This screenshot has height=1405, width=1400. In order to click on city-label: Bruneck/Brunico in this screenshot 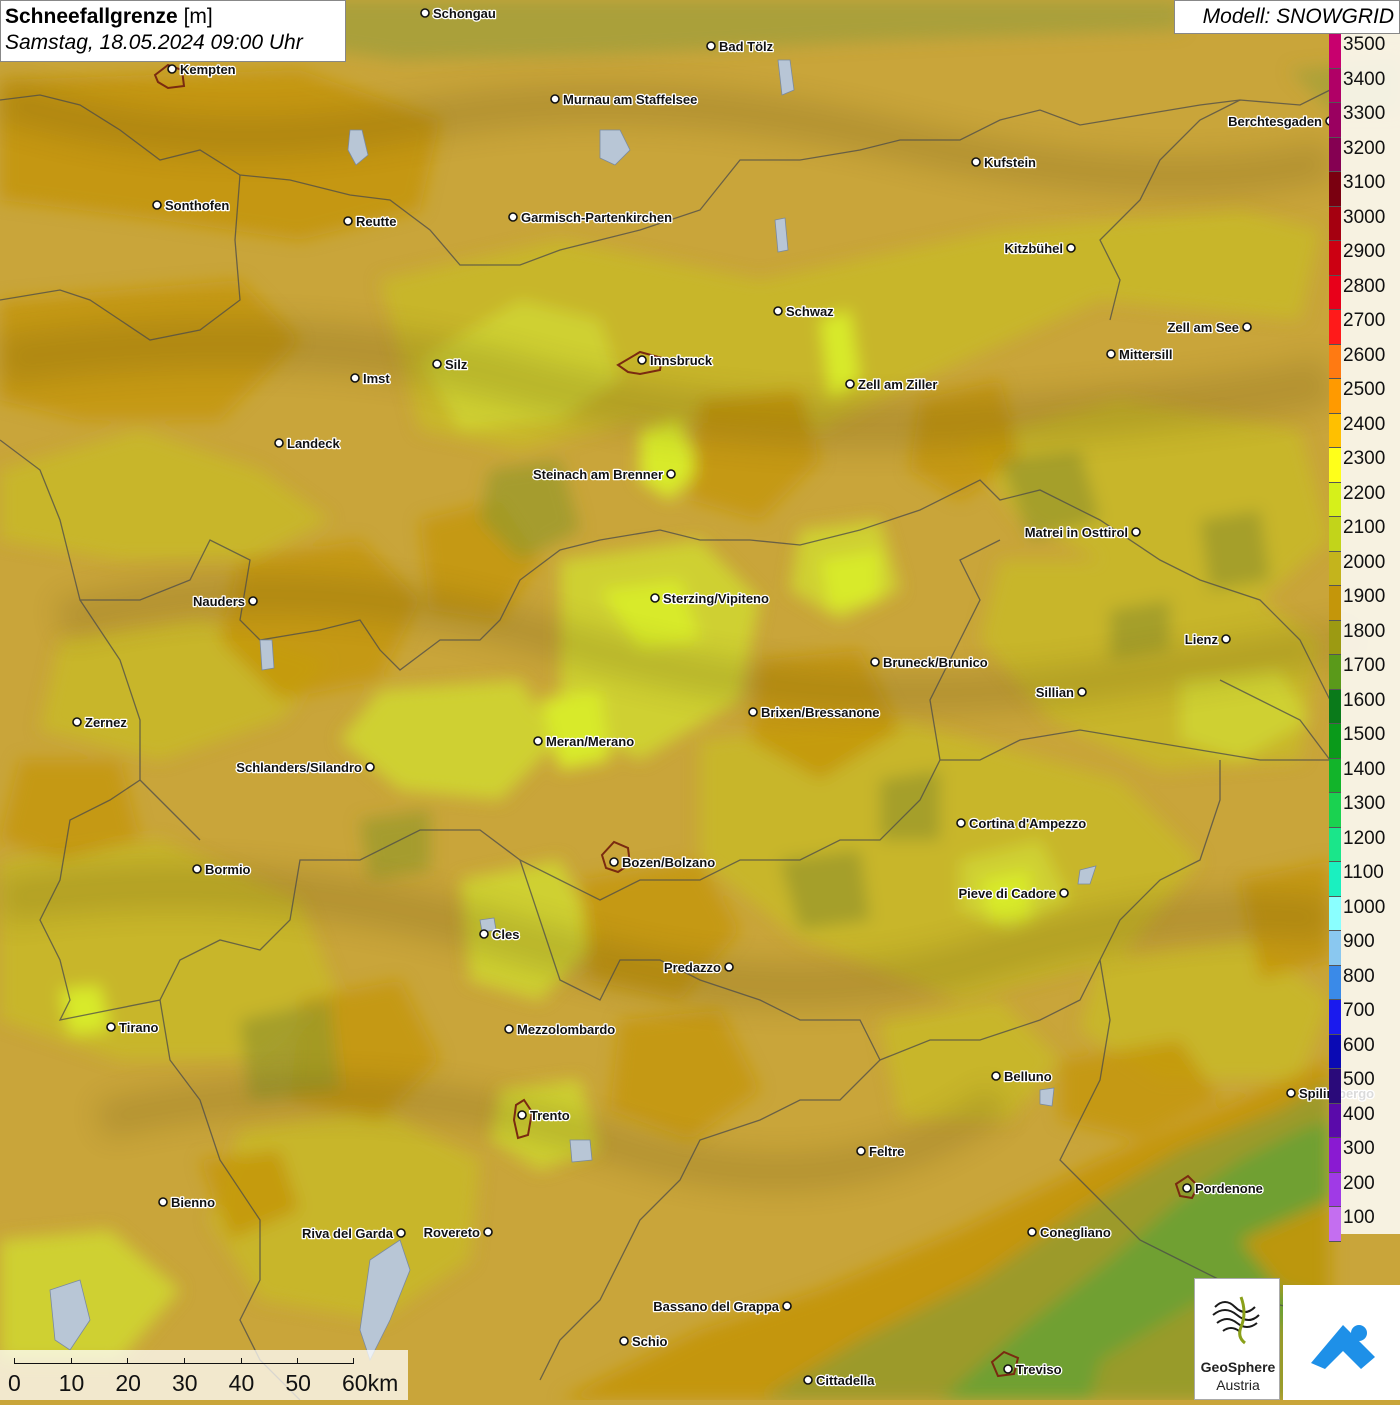, I will do `click(935, 662)`.